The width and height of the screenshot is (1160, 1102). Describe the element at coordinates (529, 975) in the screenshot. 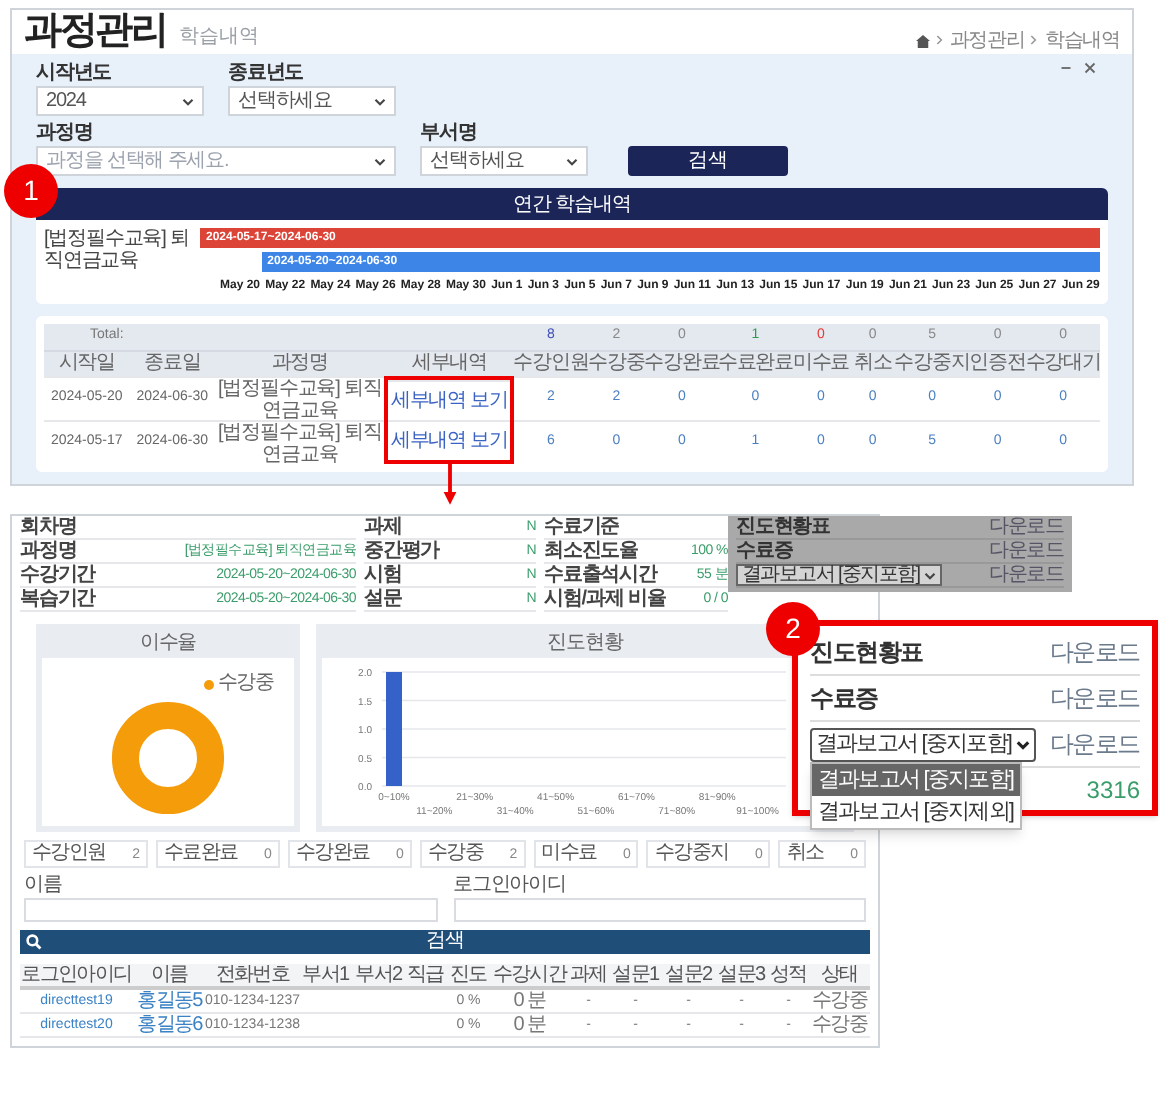

I see `column-header: 수강시간` at that location.